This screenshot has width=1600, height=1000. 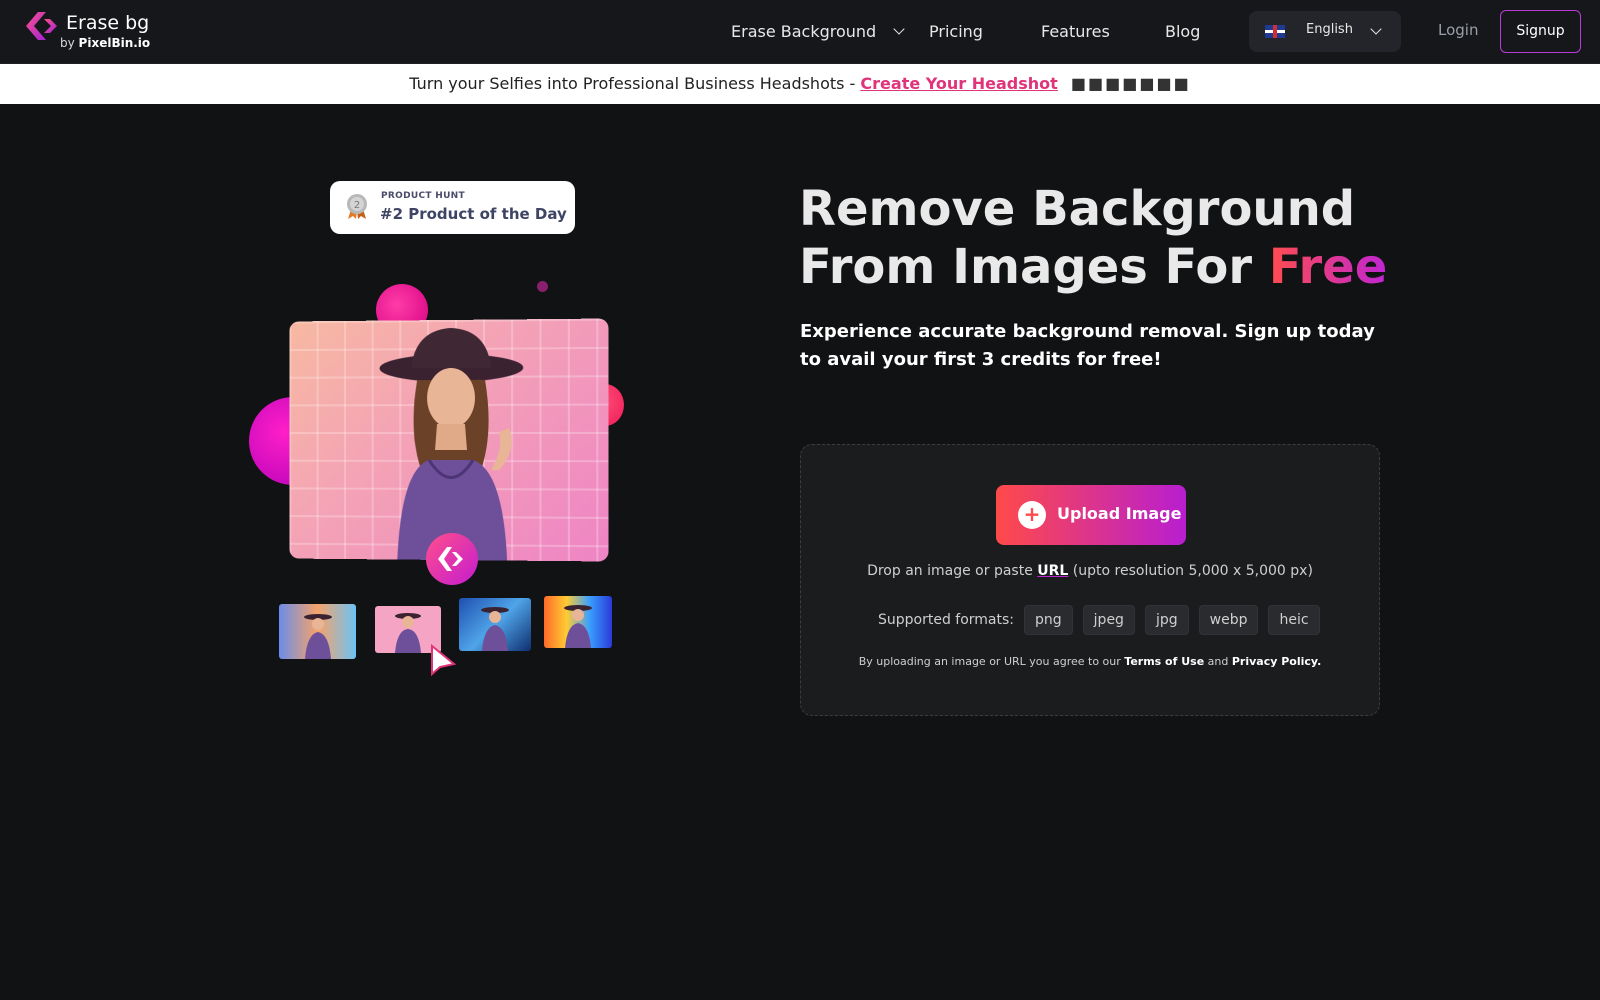 What do you see at coordinates (451, 444) in the screenshot?
I see `woman-portrait-illustration` at bounding box center [451, 444].